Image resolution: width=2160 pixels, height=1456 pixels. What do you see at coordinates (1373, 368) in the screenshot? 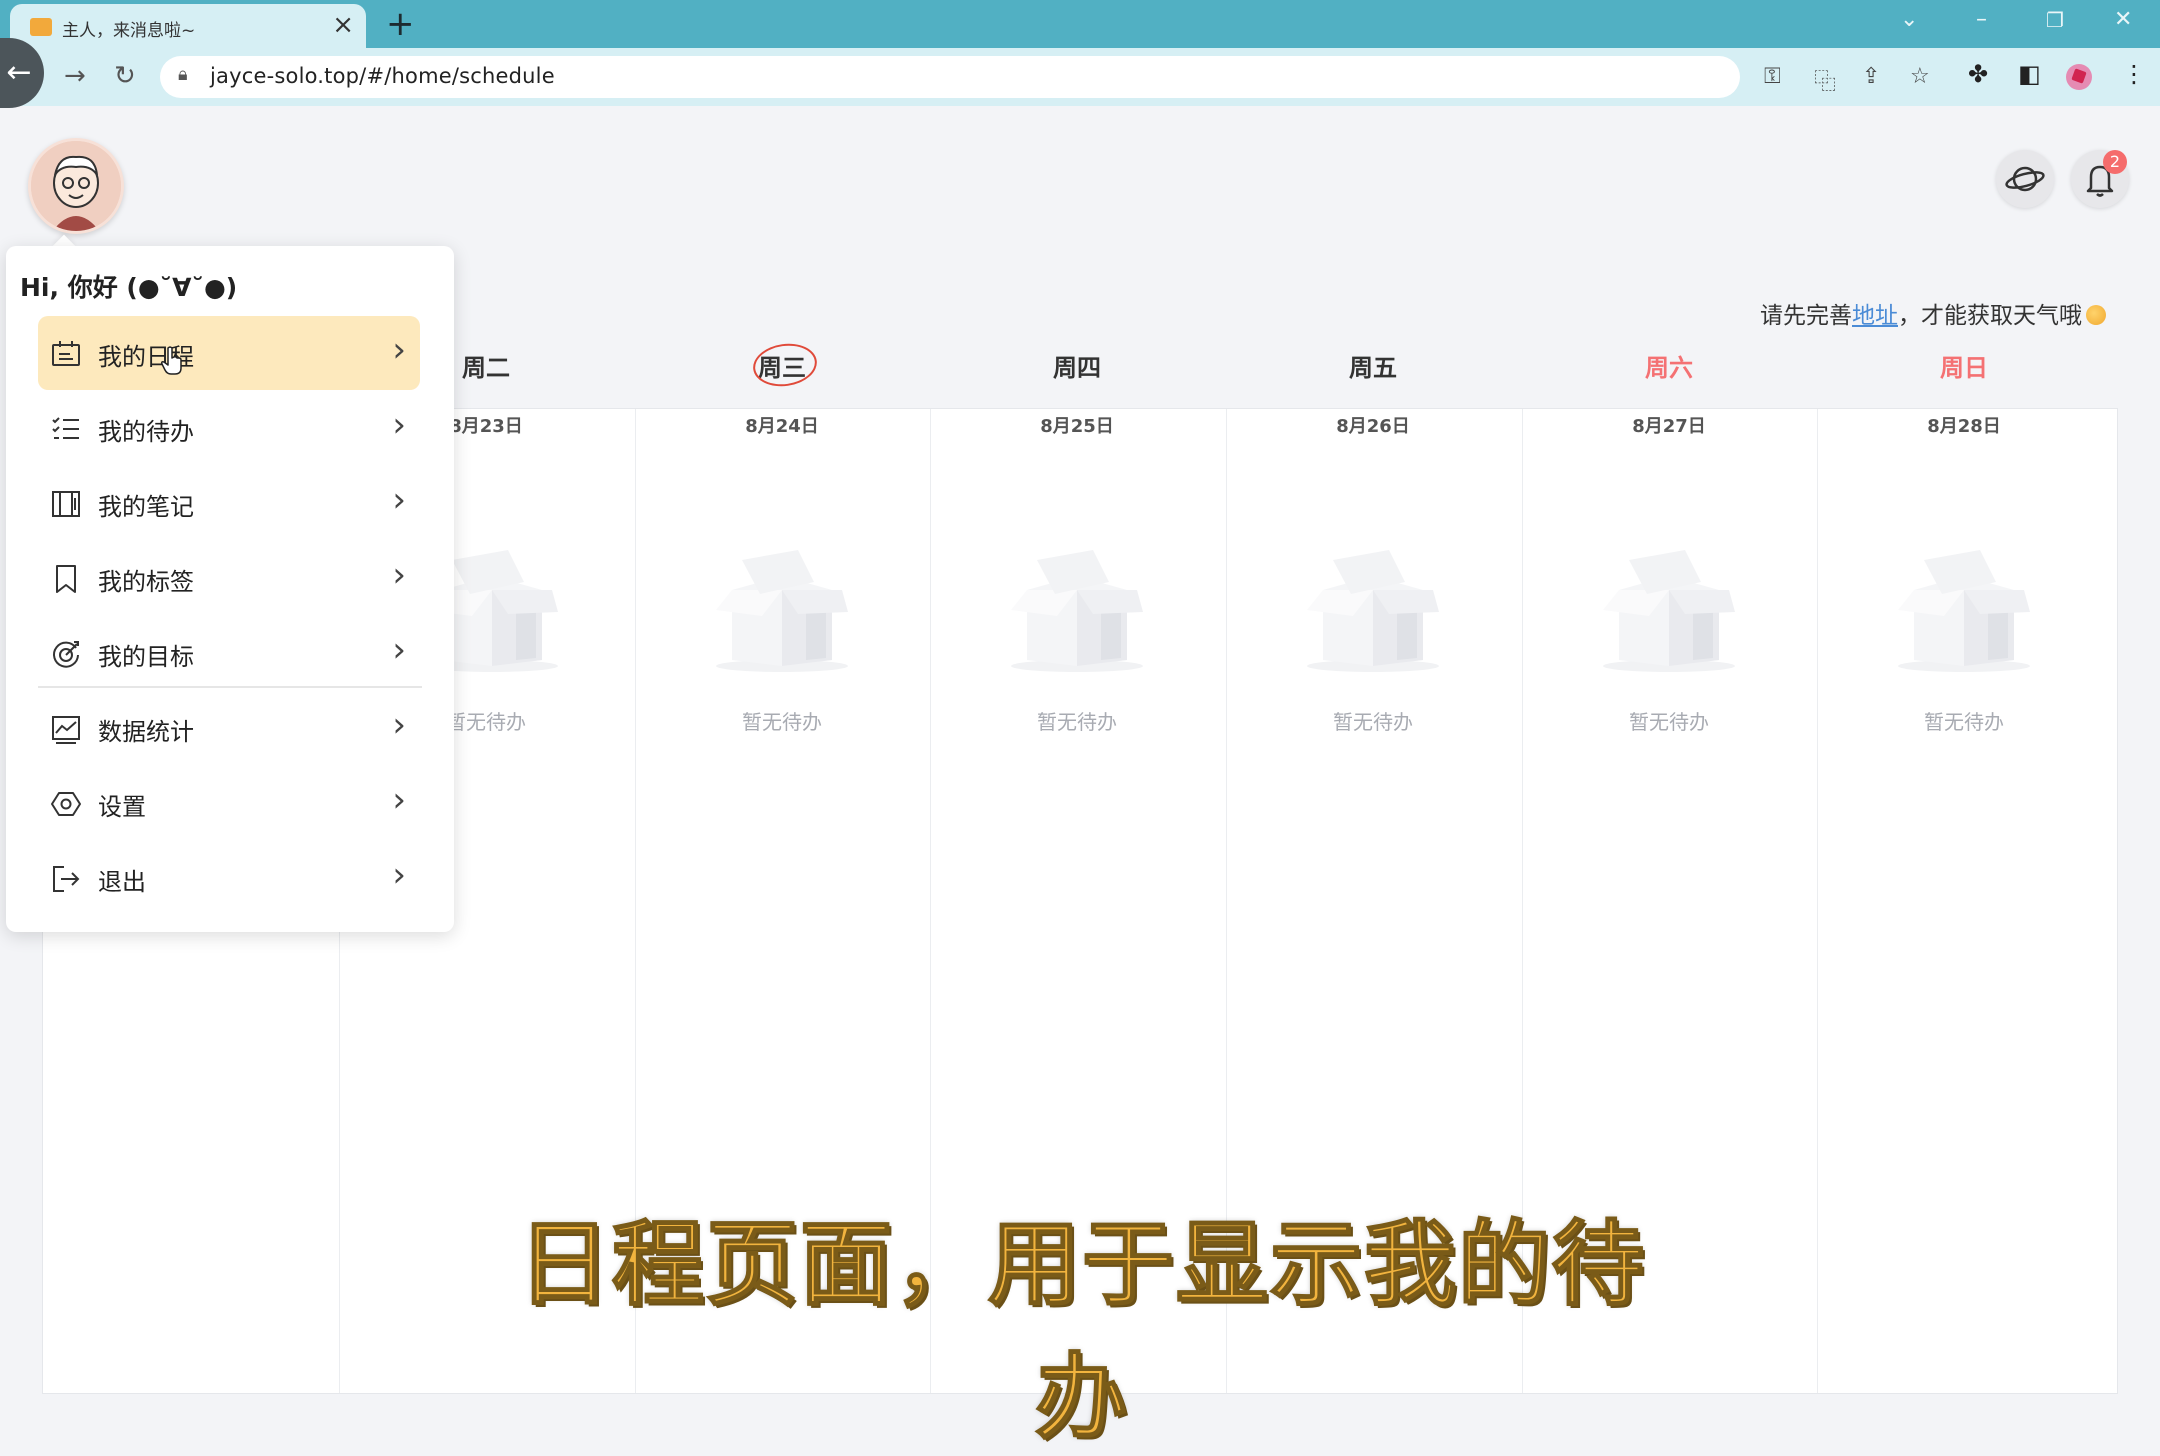
I see `day-header-fri: 周五` at bounding box center [1373, 368].